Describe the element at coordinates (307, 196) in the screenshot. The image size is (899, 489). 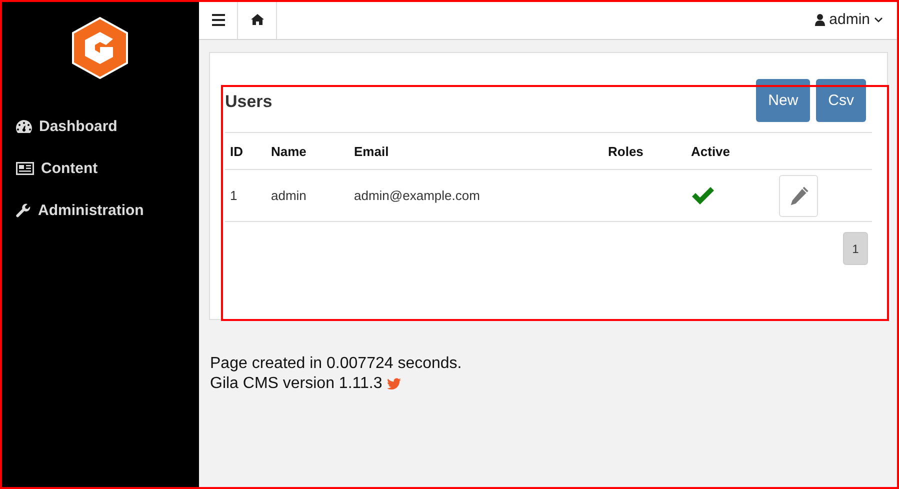
I see `table-cell: admin` at that location.